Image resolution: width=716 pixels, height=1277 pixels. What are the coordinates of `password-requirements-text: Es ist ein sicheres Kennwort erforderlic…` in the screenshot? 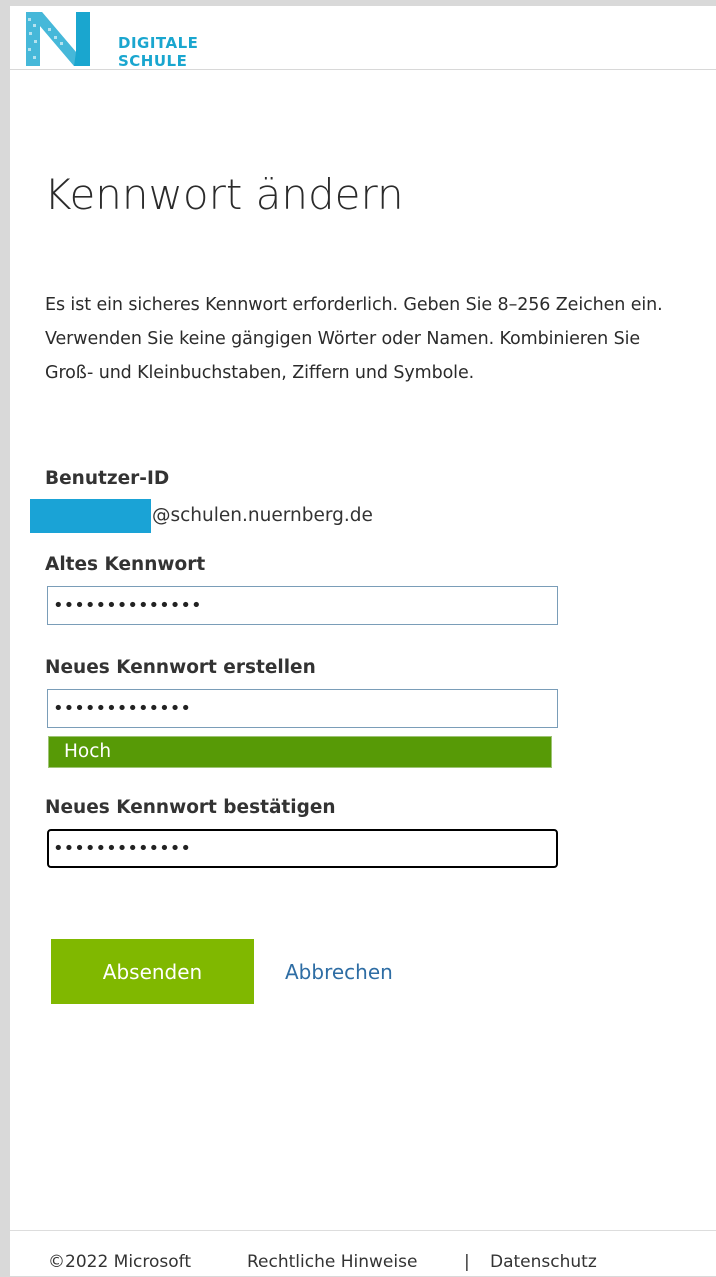 It's located at (354, 339).